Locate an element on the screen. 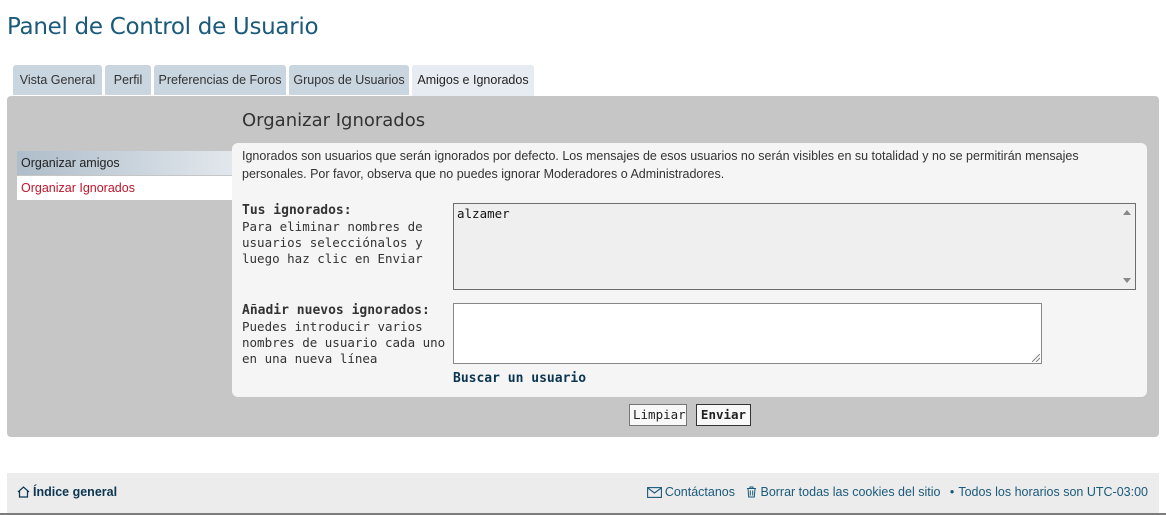 Image resolution: width=1166 pixels, height=515 pixels. timezone-text: Todos los horarios son UTC-03:00 is located at coordinates (1053, 492).